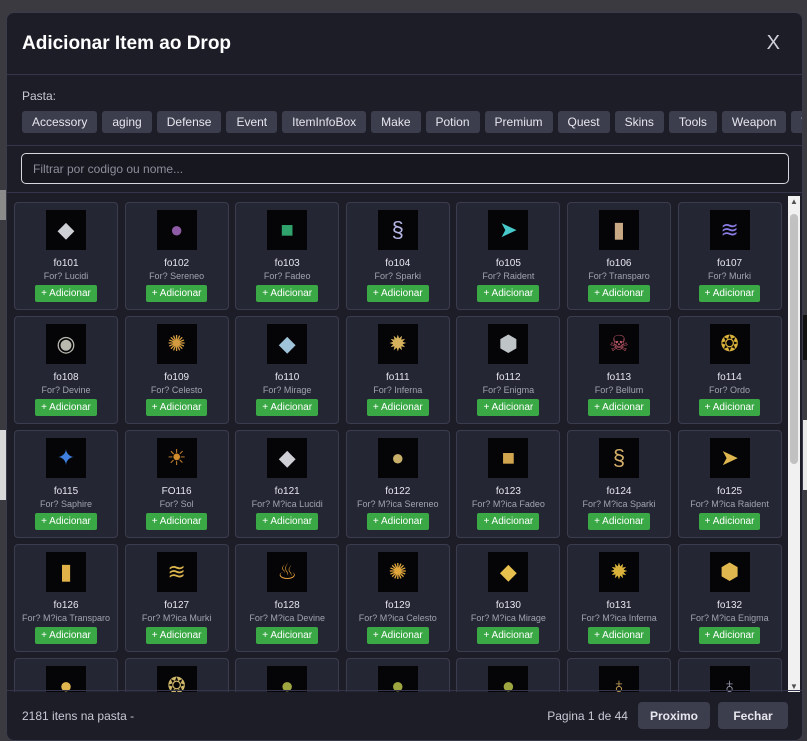 The image size is (807, 741). Describe the element at coordinates (287, 605) in the screenshot. I see `item-code: fo128` at that location.